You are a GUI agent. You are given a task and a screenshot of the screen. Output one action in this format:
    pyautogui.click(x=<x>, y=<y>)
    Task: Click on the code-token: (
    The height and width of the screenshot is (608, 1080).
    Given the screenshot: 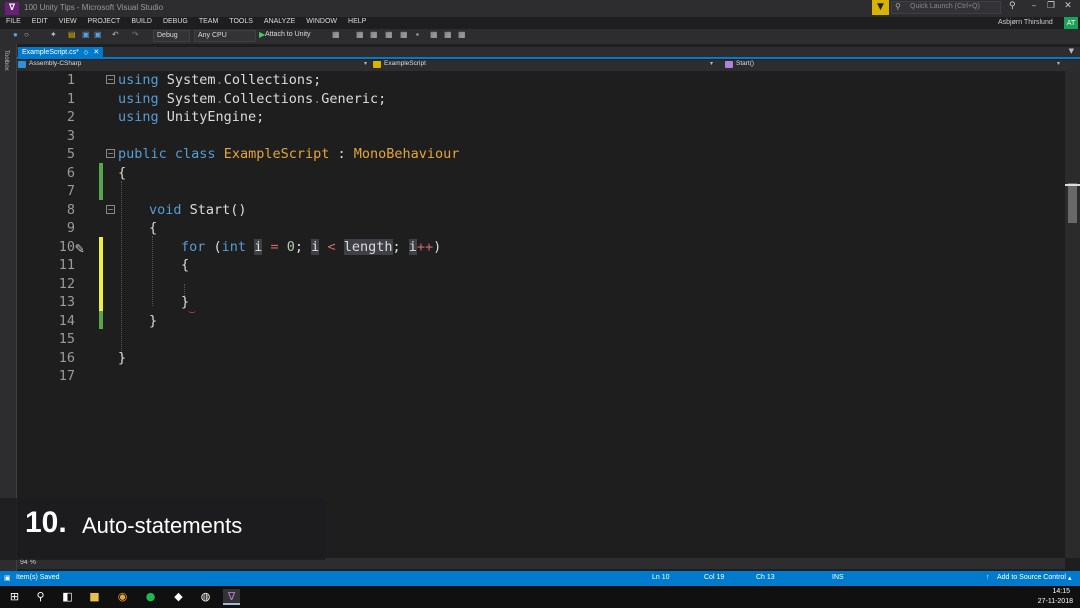 What is the action you would take?
    pyautogui.click(x=213, y=246)
    